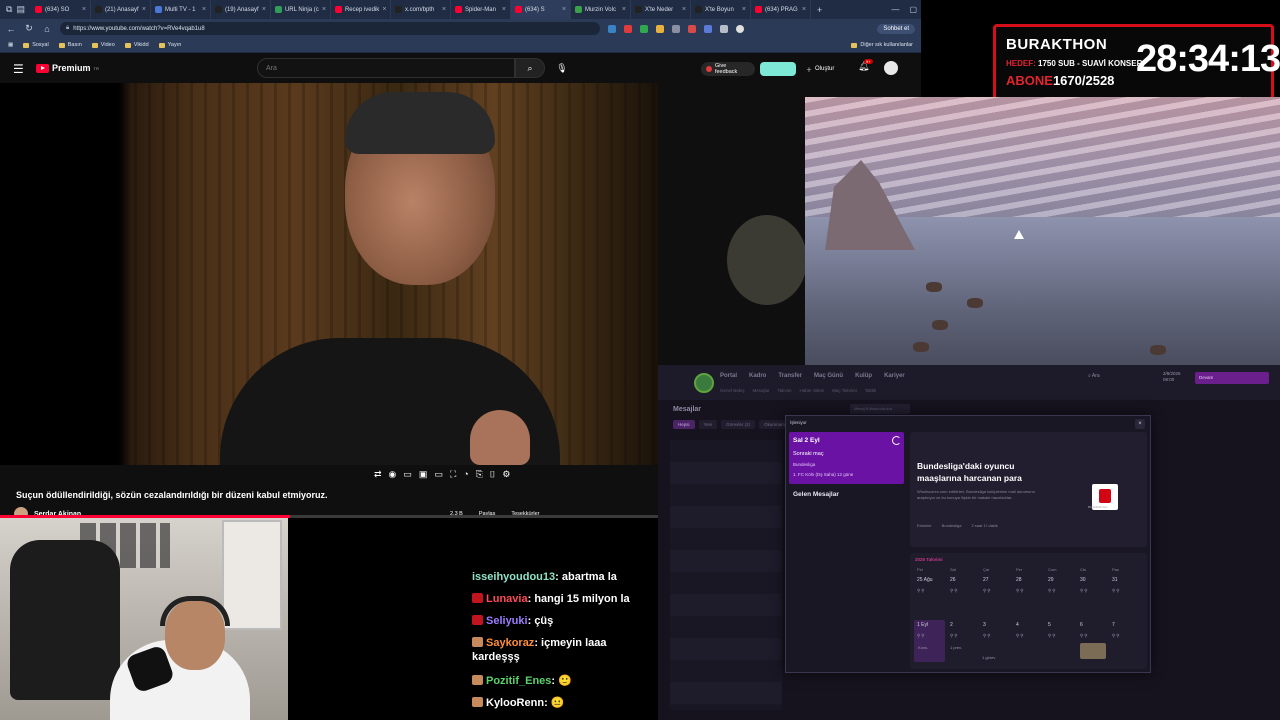  Describe the element at coordinates (515, 703) in the screenshot. I see `chat-username: KylooRenn` at that location.